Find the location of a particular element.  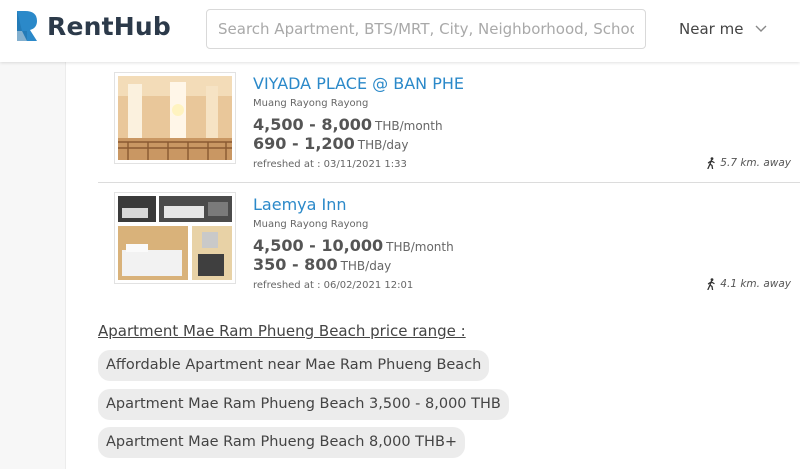

refreshed-timestamp: refreshed at : 03/11/2021 1:33 is located at coordinates (330, 164).